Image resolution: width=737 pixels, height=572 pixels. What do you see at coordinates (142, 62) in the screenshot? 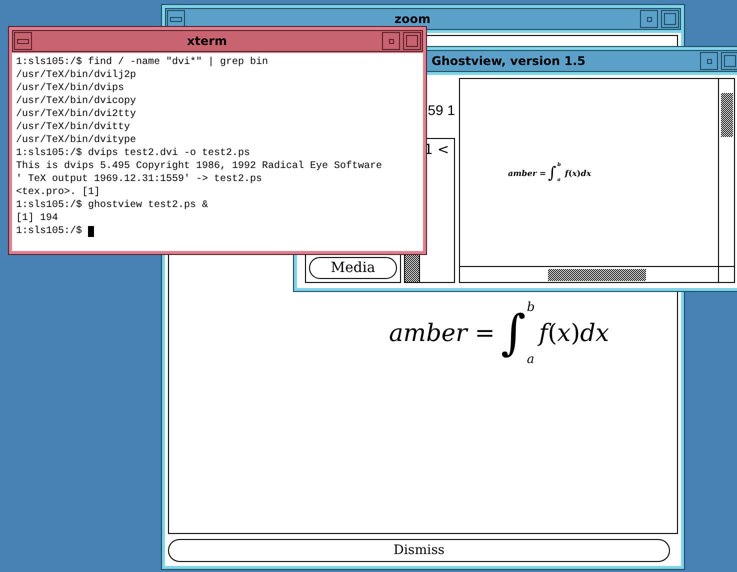
I see `terminal-line: 1:sls105:/$ find / -name "dvi*" | grep bin` at bounding box center [142, 62].